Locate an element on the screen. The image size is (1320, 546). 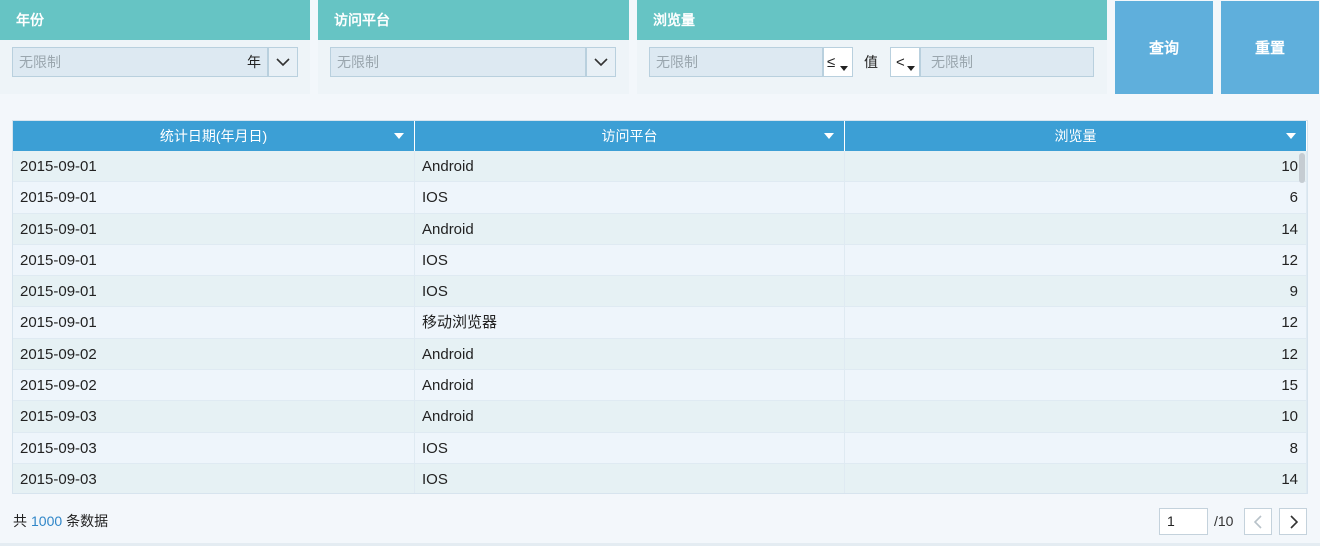
value-label: 值 is located at coordinates (871, 62).